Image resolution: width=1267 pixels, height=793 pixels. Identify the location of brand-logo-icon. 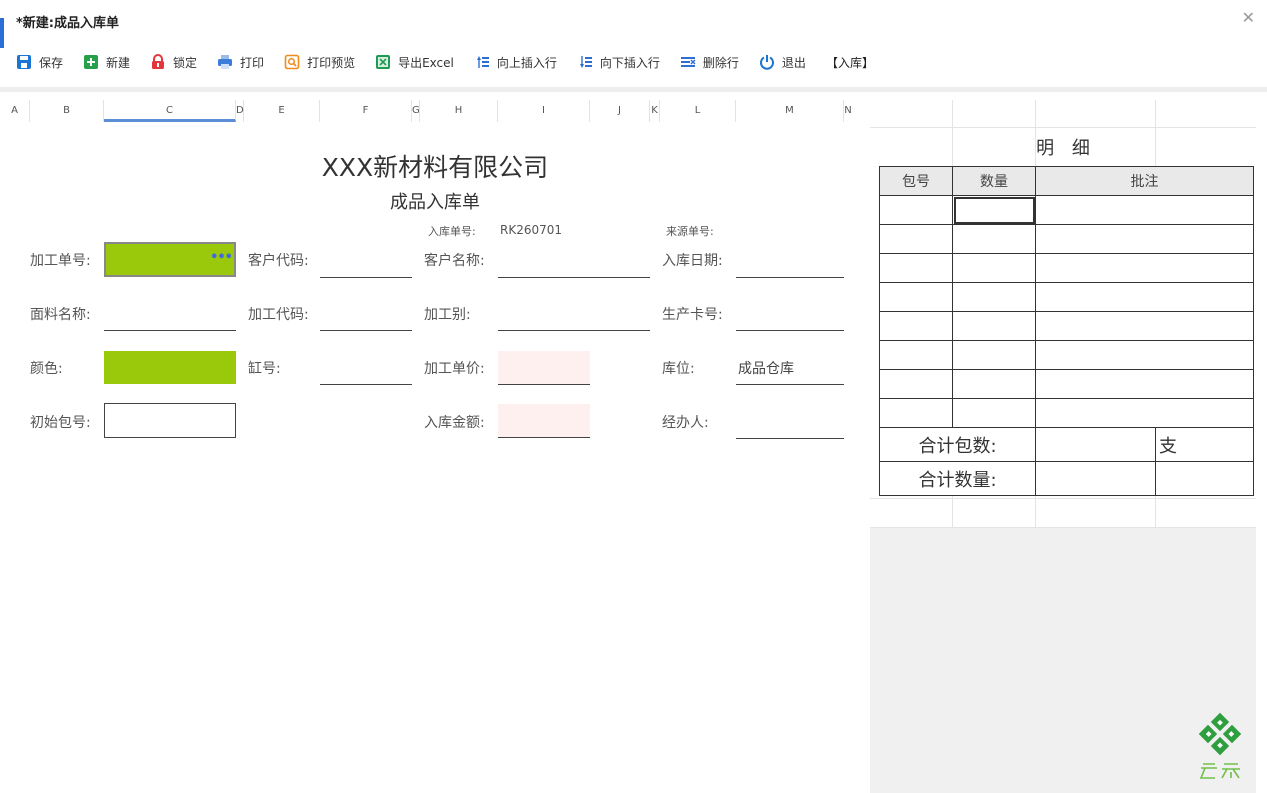
(1220, 747).